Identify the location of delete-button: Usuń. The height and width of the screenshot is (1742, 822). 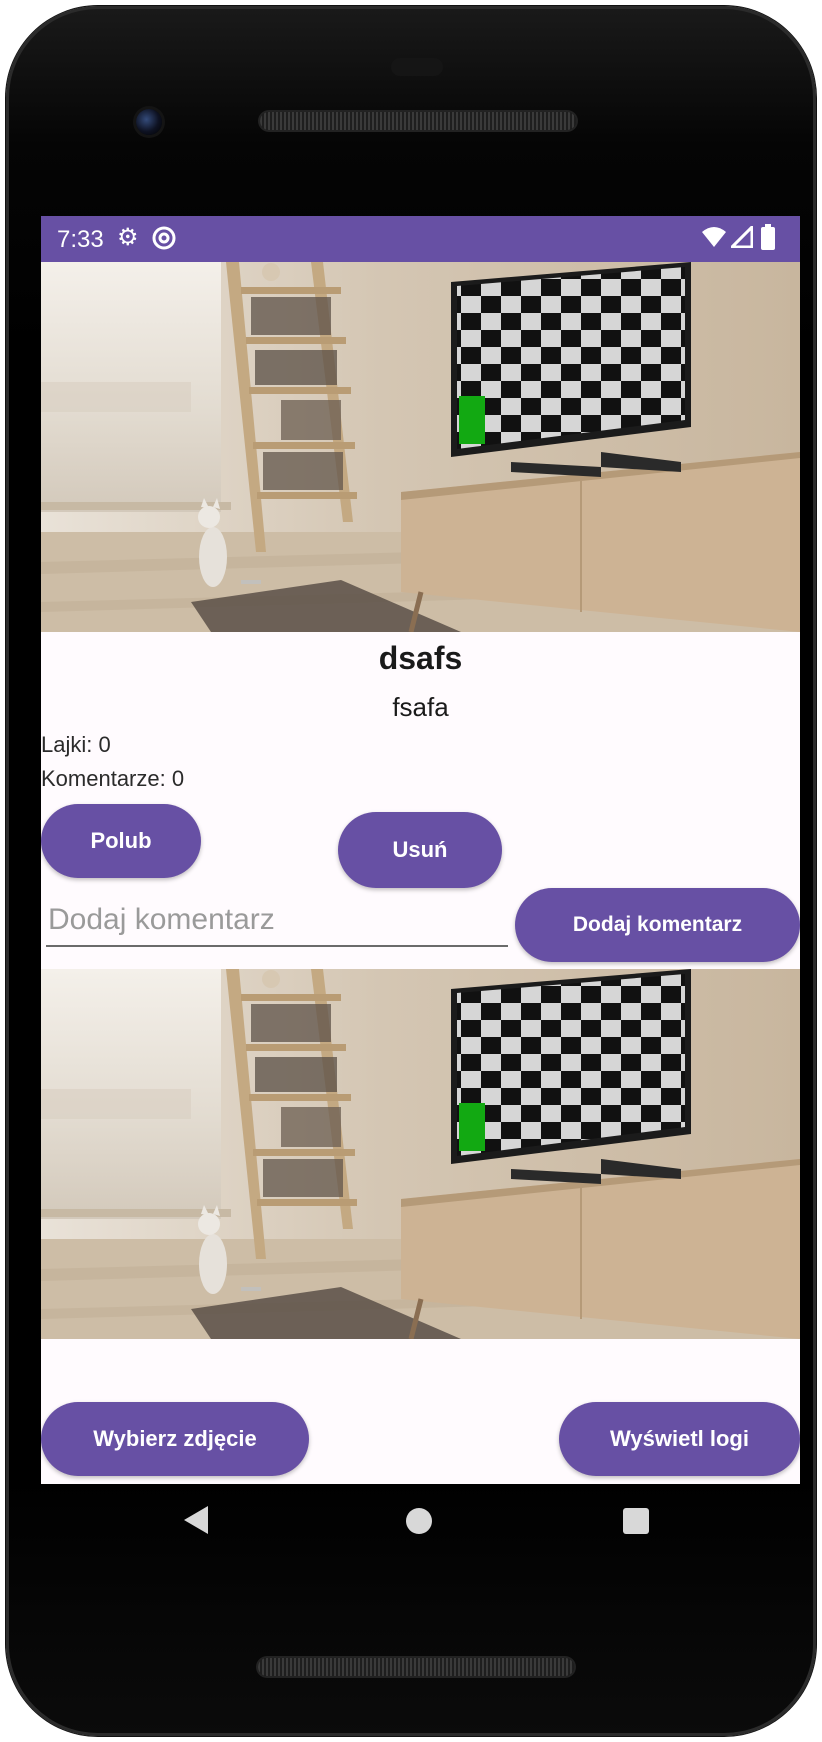
(420, 850).